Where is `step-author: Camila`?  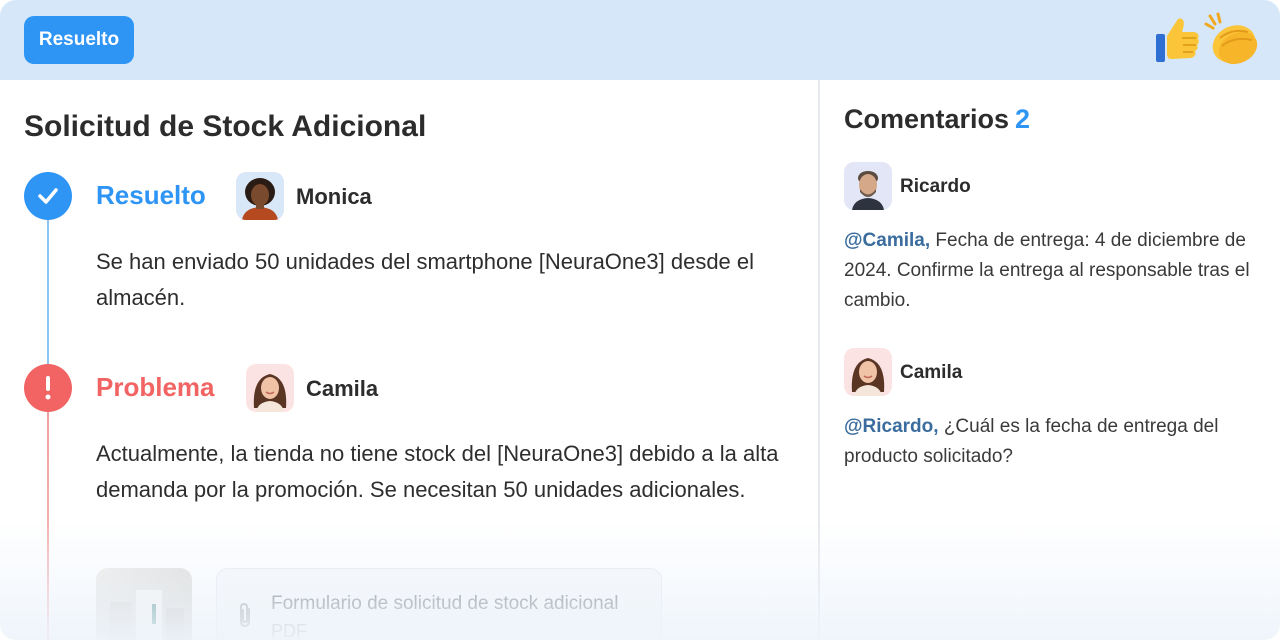 step-author: Camila is located at coordinates (342, 388).